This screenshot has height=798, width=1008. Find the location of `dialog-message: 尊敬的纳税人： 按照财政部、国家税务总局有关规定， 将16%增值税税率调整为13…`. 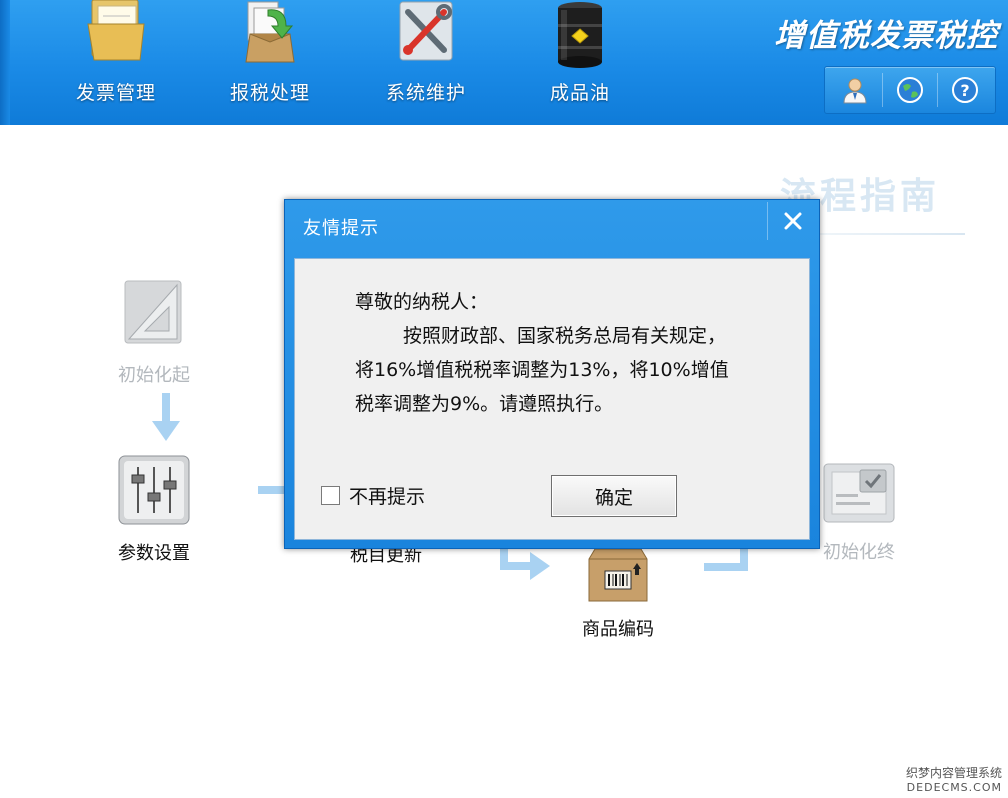

dialog-message: 尊敬的纳税人： 按照财政部、国家税务总局有关规定， 将16%增值税税率调整为13… is located at coordinates (575, 353).